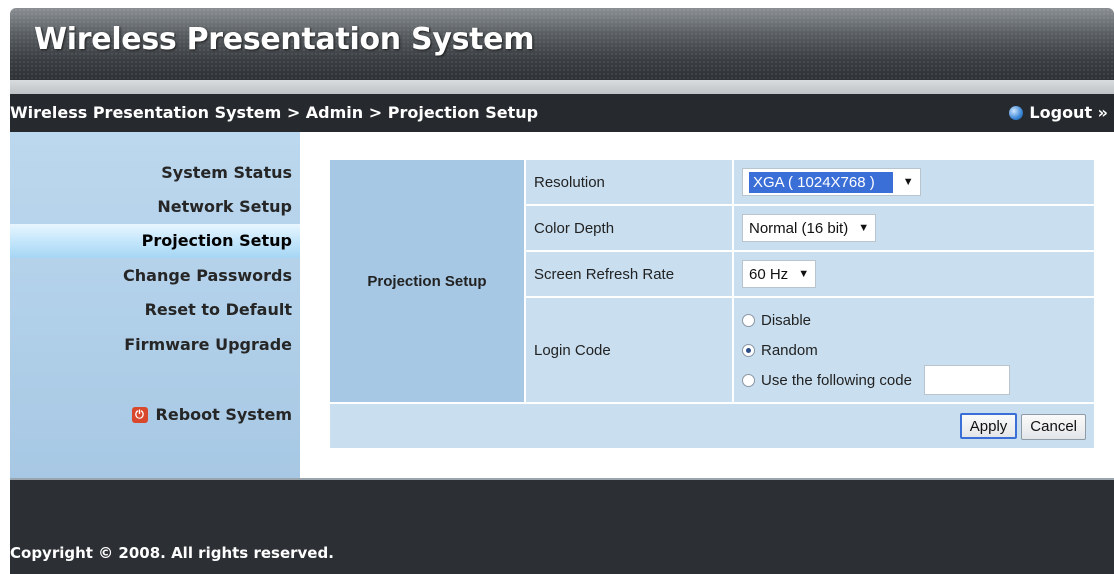  What do you see at coordinates (786, 320) in the screenshot?
I see `radio-disable-label: Disable` at bounding box center [786, 320].